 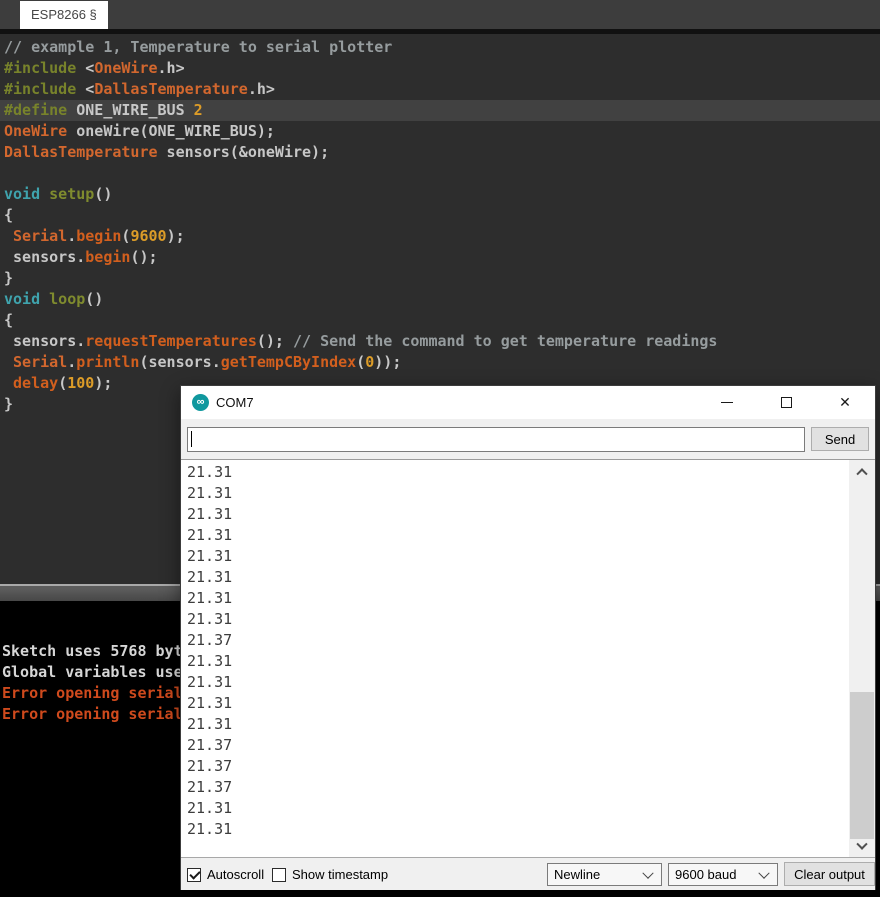 I want to click on minimize-button, so click(x=727, y=402).